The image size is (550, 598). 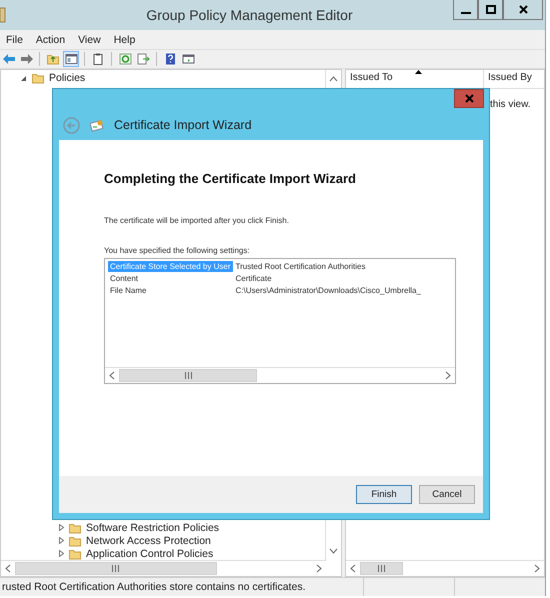 I want to click on dialog-title: Certificate Import Wizard, so click(x=183, y=125).